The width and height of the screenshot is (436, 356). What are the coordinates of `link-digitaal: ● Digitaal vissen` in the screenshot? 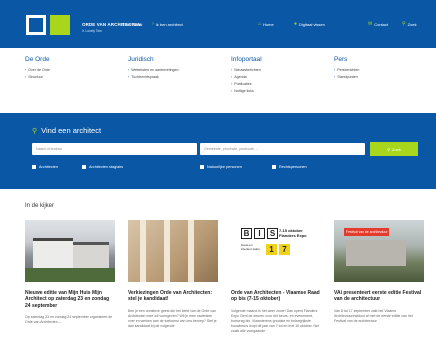 It's located at (309, 24).